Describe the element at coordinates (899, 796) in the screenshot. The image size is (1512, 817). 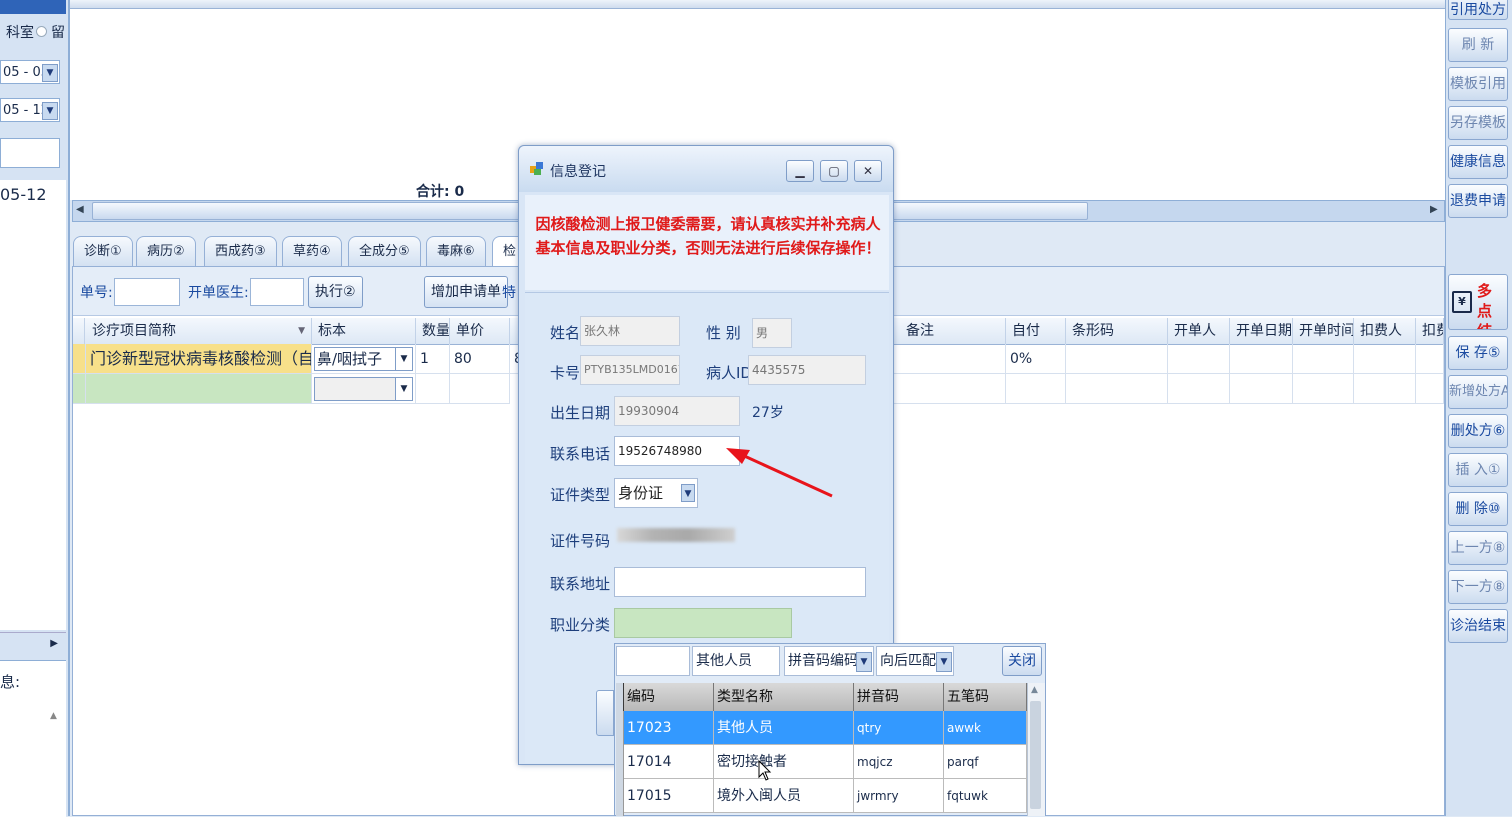
I see `picker-cell-pinyin: jwrmry` at that location.